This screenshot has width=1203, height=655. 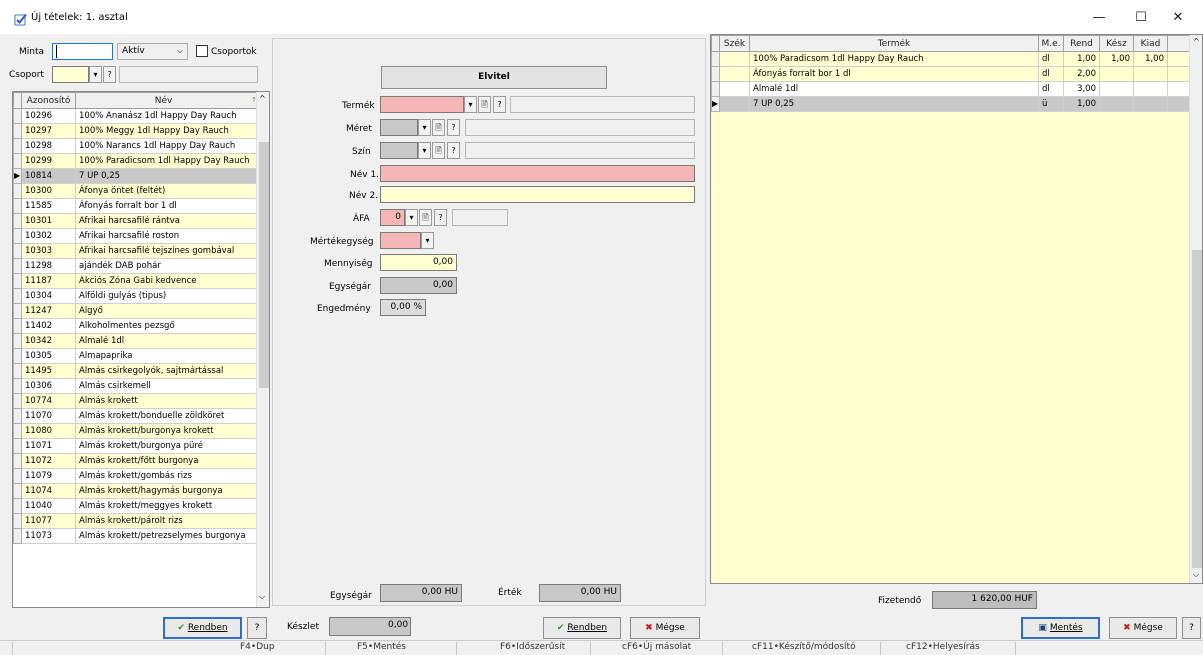 I want to click on minta-input, so click(x=82, y=51).